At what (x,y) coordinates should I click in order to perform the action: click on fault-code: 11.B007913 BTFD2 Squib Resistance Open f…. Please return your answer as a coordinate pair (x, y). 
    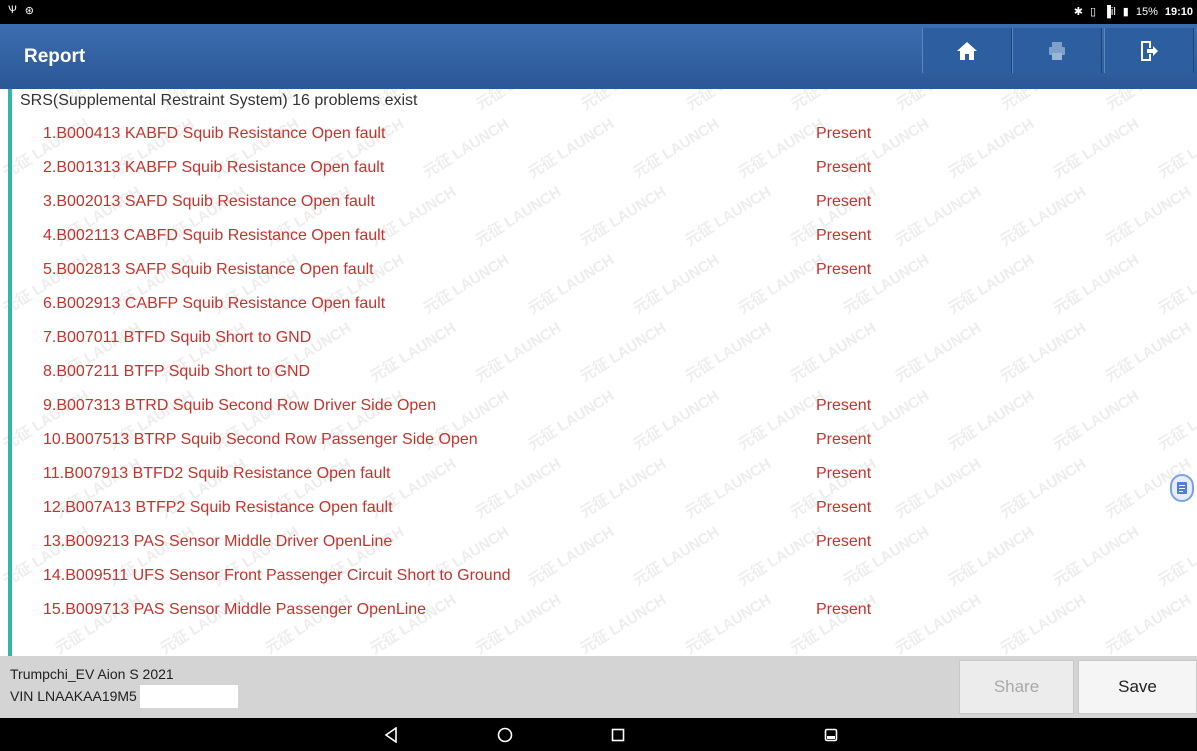
    Looking at the image, I should click on (217, 473).